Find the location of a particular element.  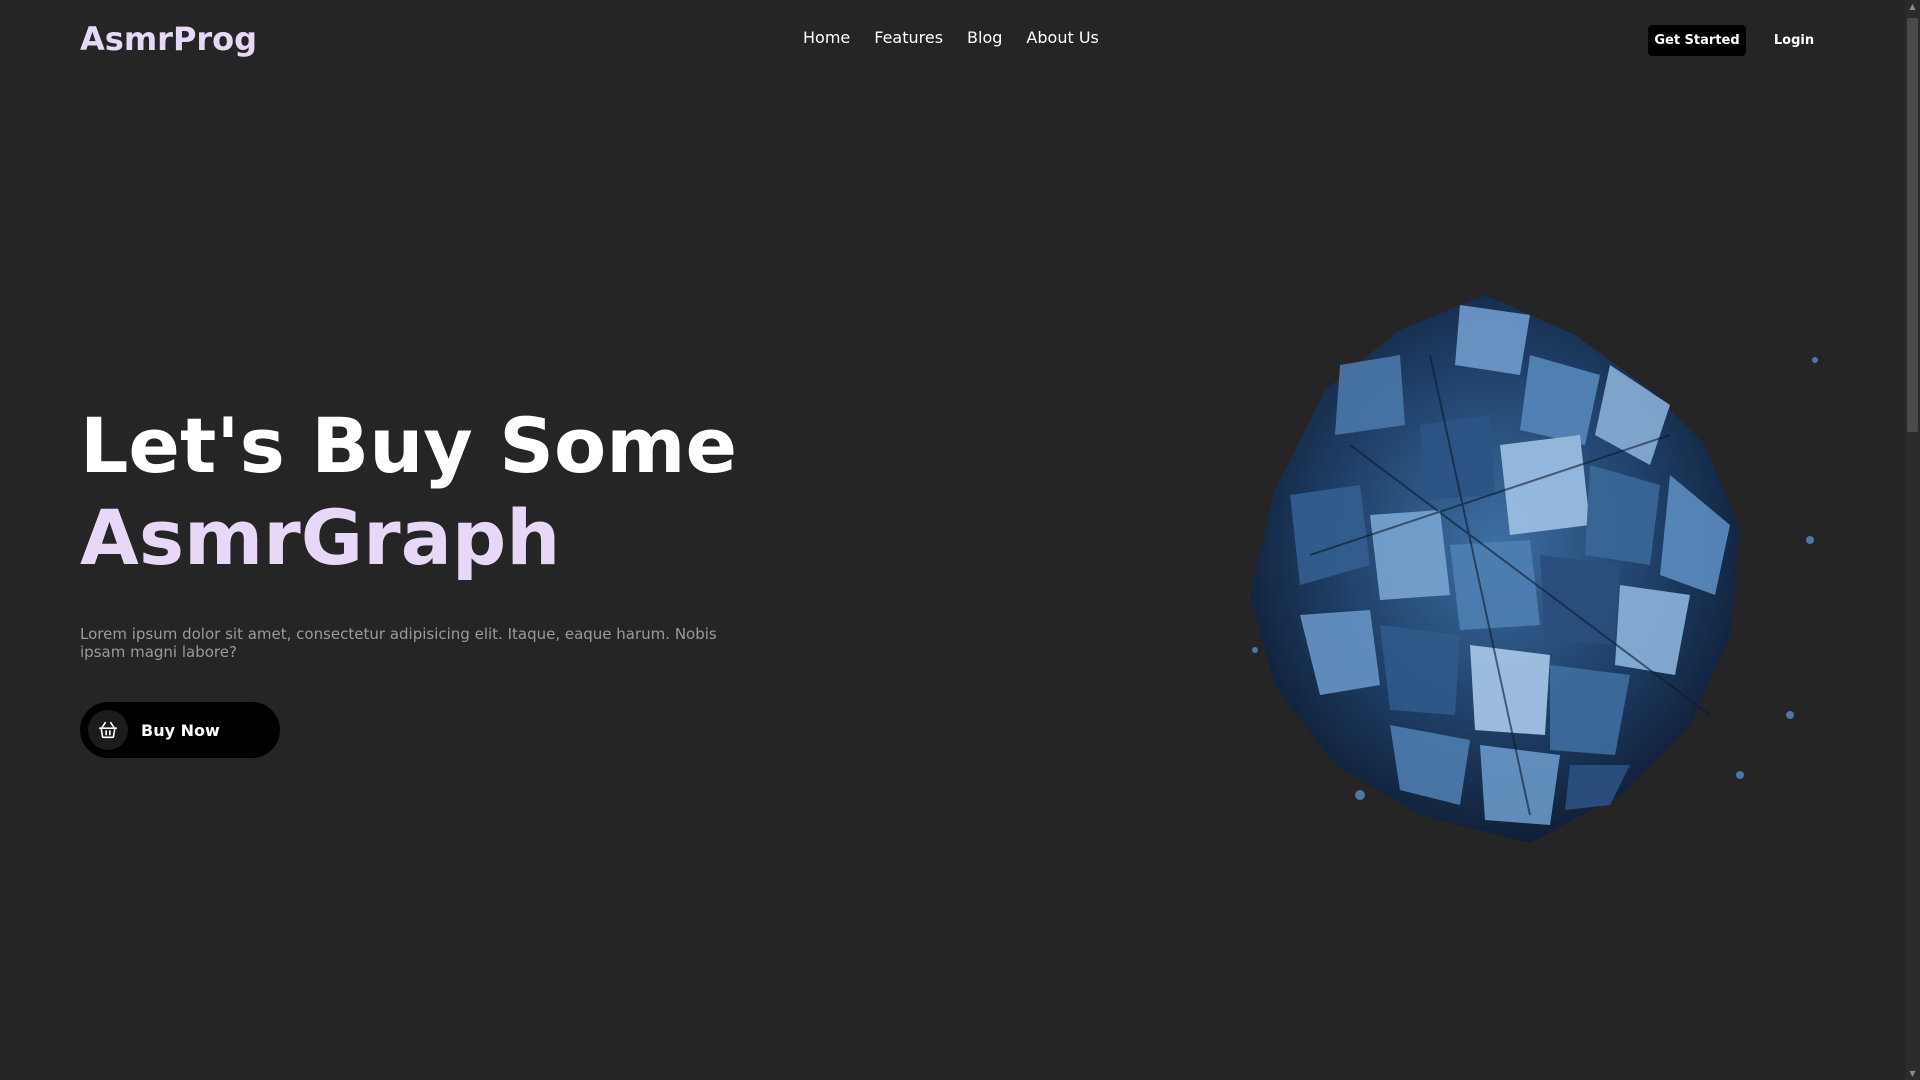

scroll-thumb is located at coordinates (1912, 225).